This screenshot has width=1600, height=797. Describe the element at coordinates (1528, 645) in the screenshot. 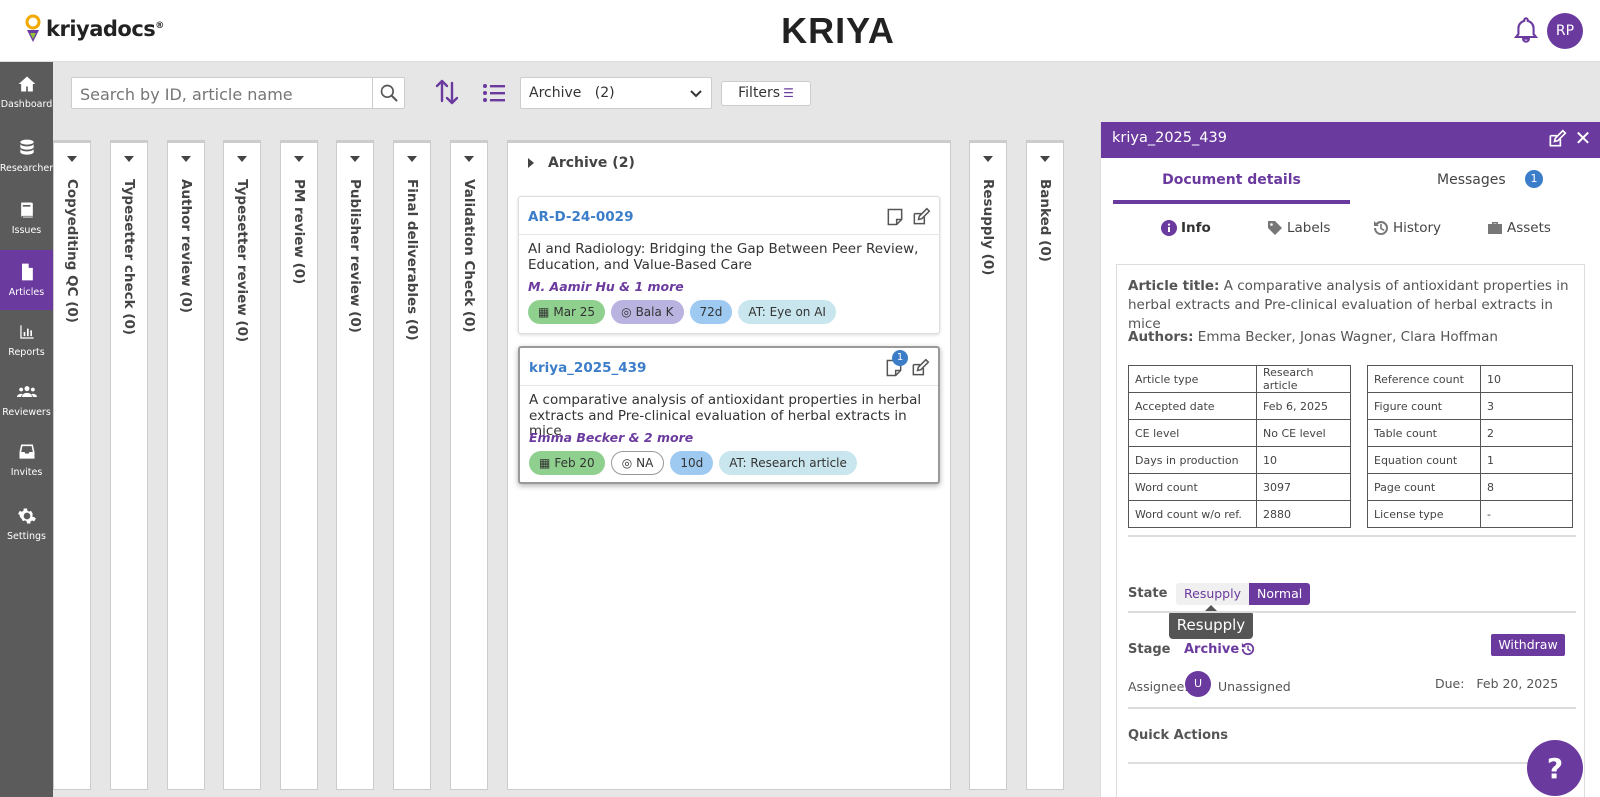

I see `withdraw-button: Withdraw` at that location.